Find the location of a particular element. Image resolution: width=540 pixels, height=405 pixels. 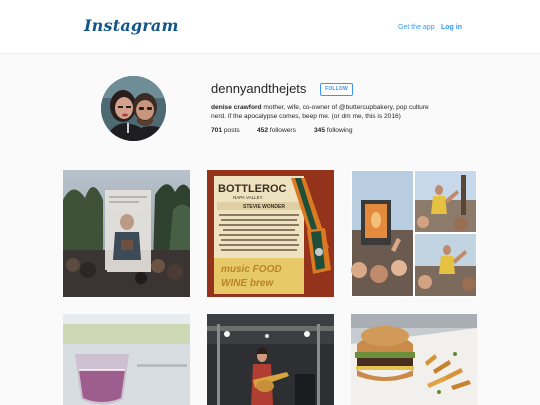

followers-stat: 452 followers is located at coordinates (276, 130).